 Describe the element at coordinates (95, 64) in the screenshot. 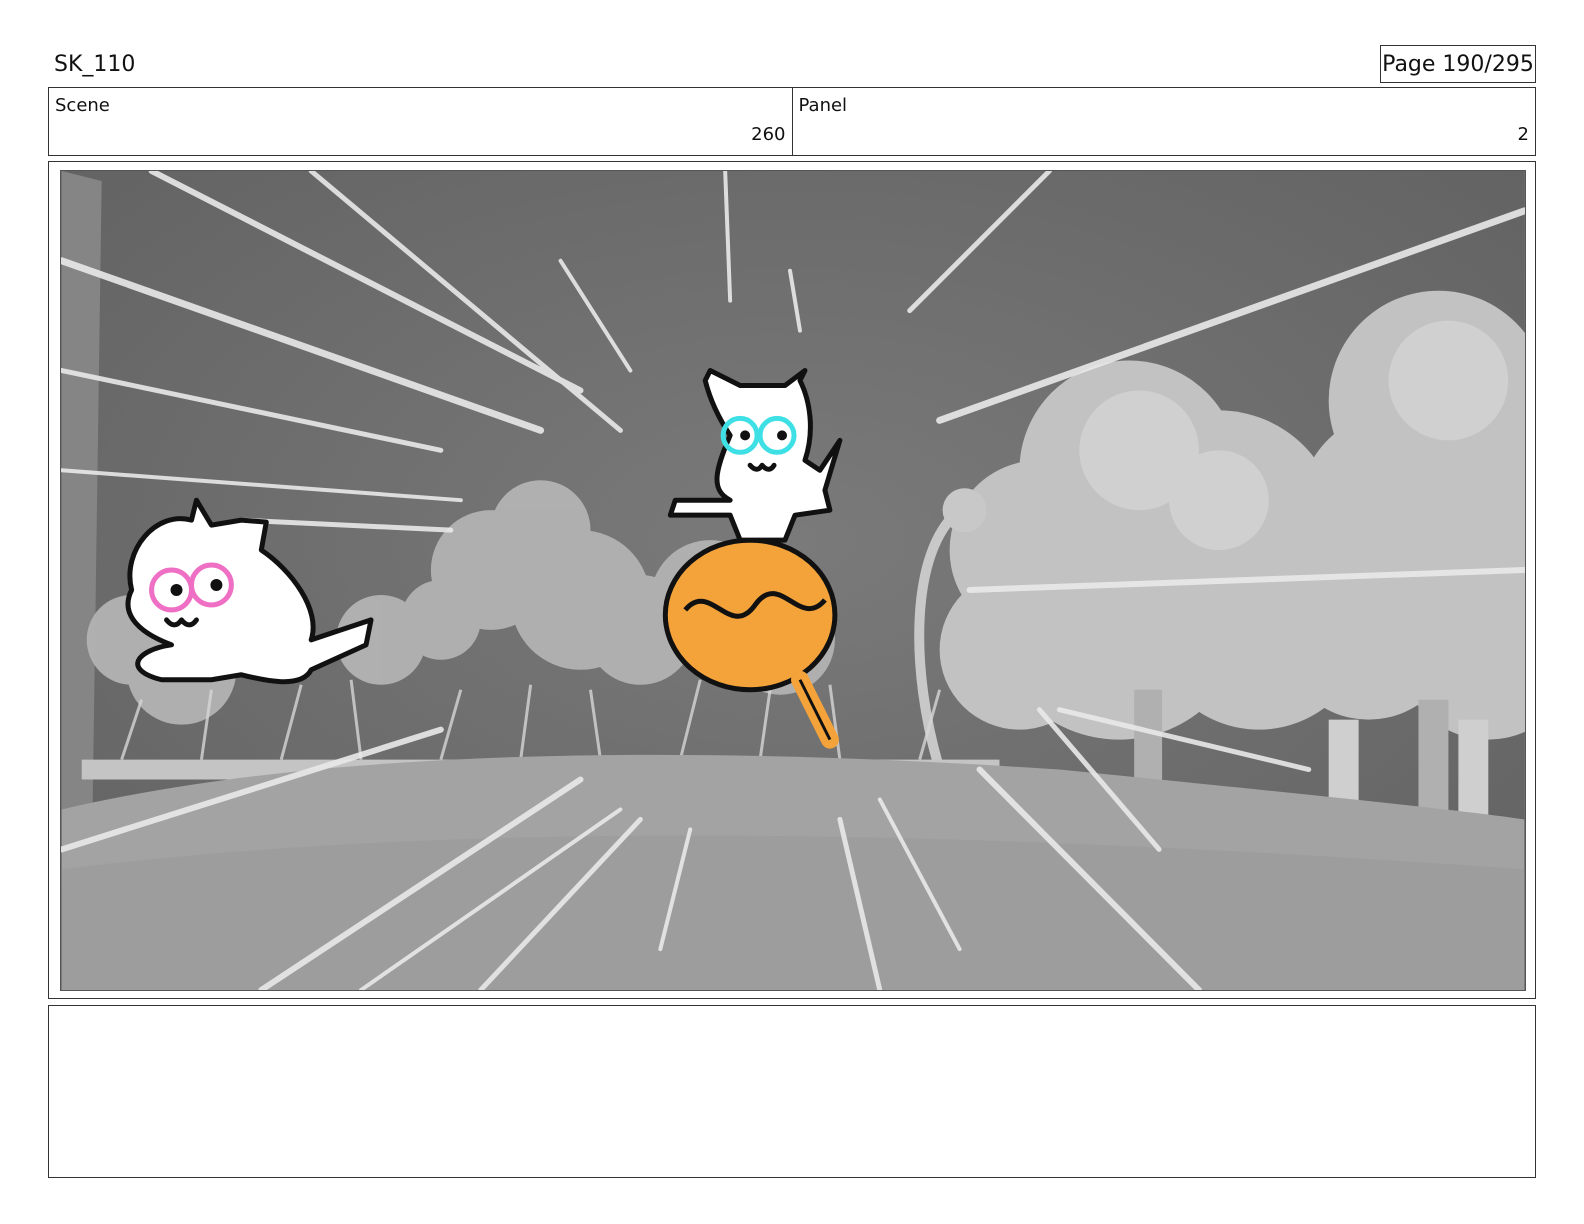

I see `document-title: SK_110` at that location.